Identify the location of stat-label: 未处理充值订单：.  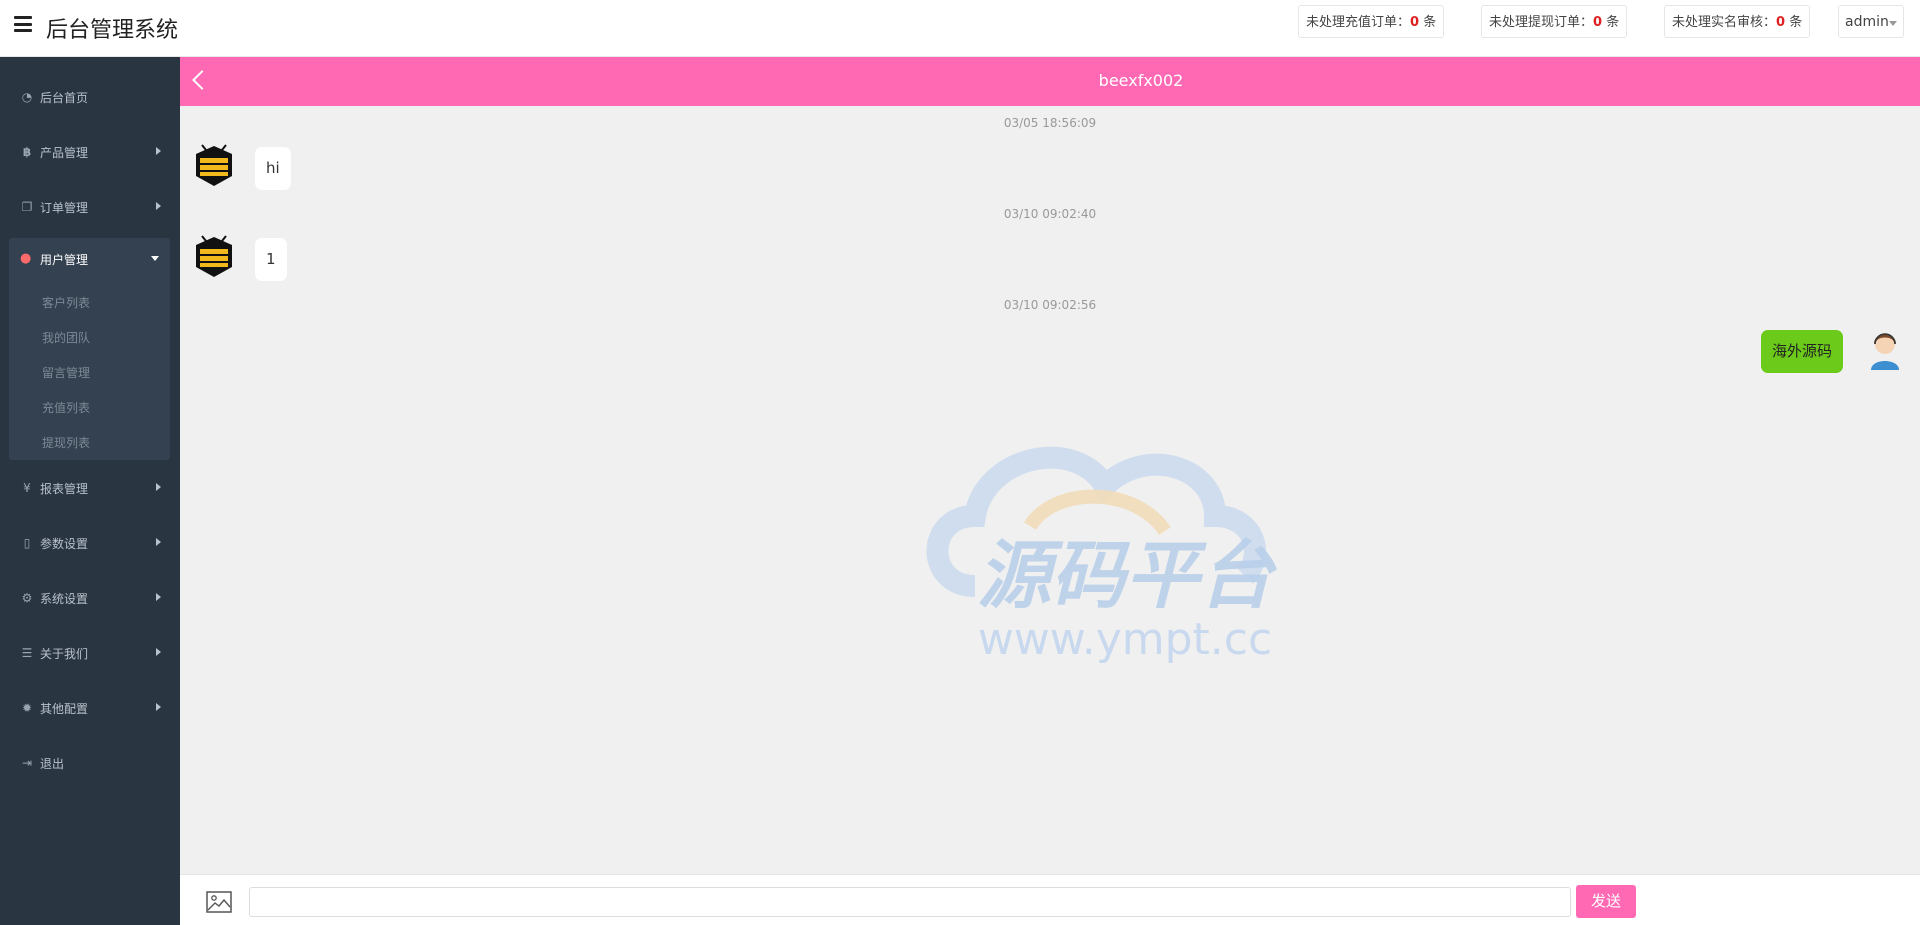
(1358, 22).